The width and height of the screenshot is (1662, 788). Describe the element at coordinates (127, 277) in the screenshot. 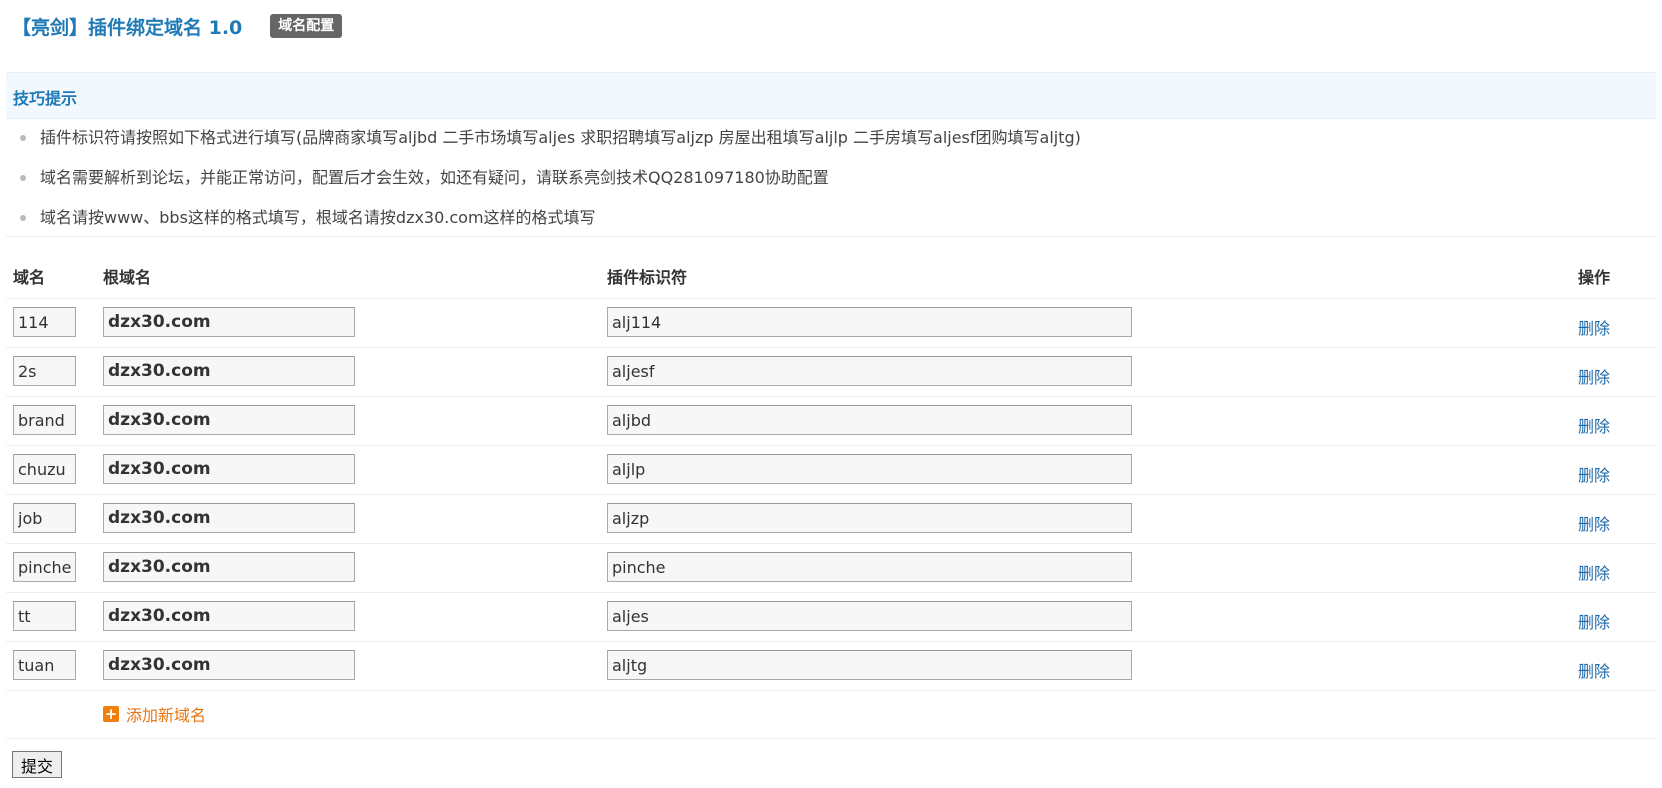

I see `column-header-root: 根域名` at that location.